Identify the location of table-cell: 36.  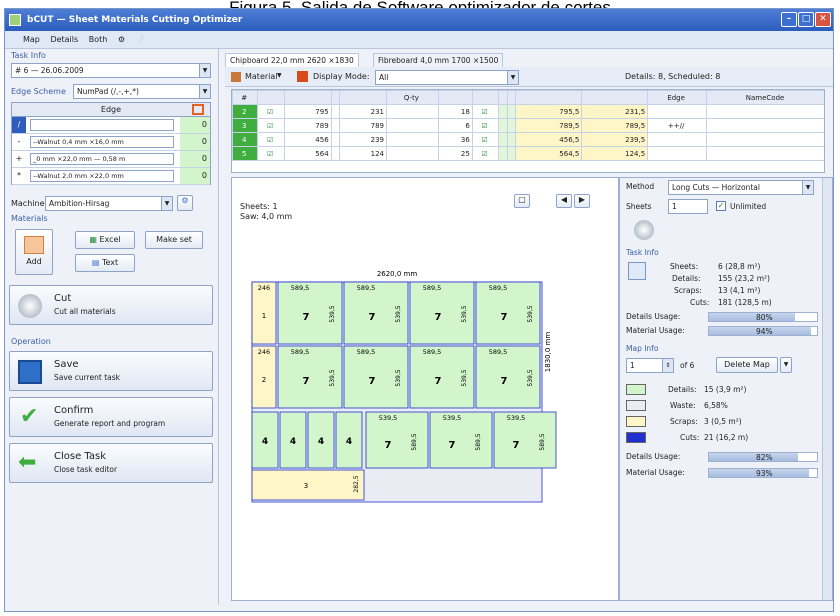
(455, 139).